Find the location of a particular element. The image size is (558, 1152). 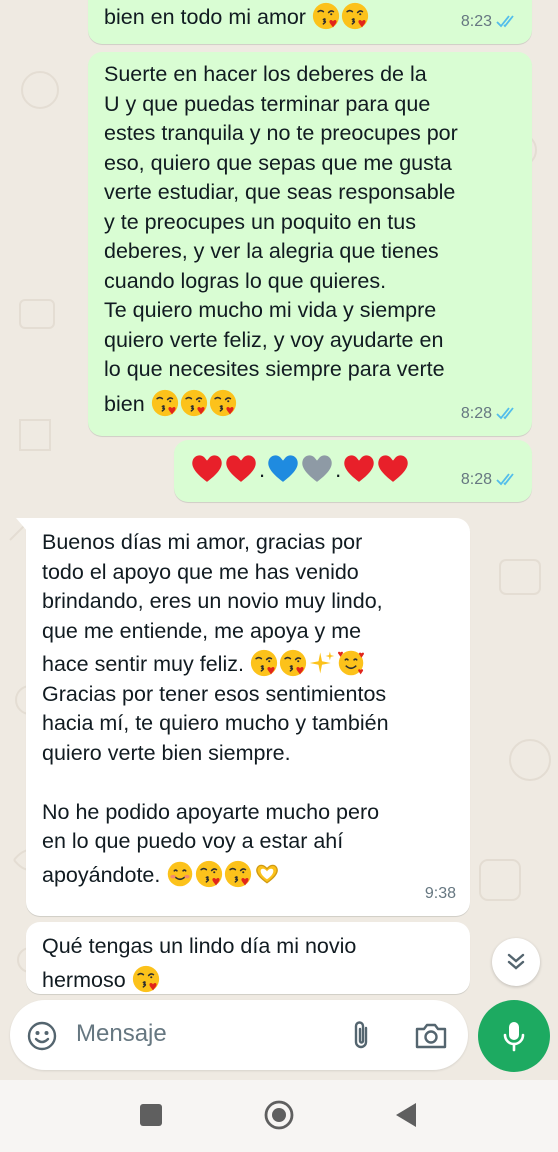

message-input: Mensaje is located at coordinates (121, 1034).